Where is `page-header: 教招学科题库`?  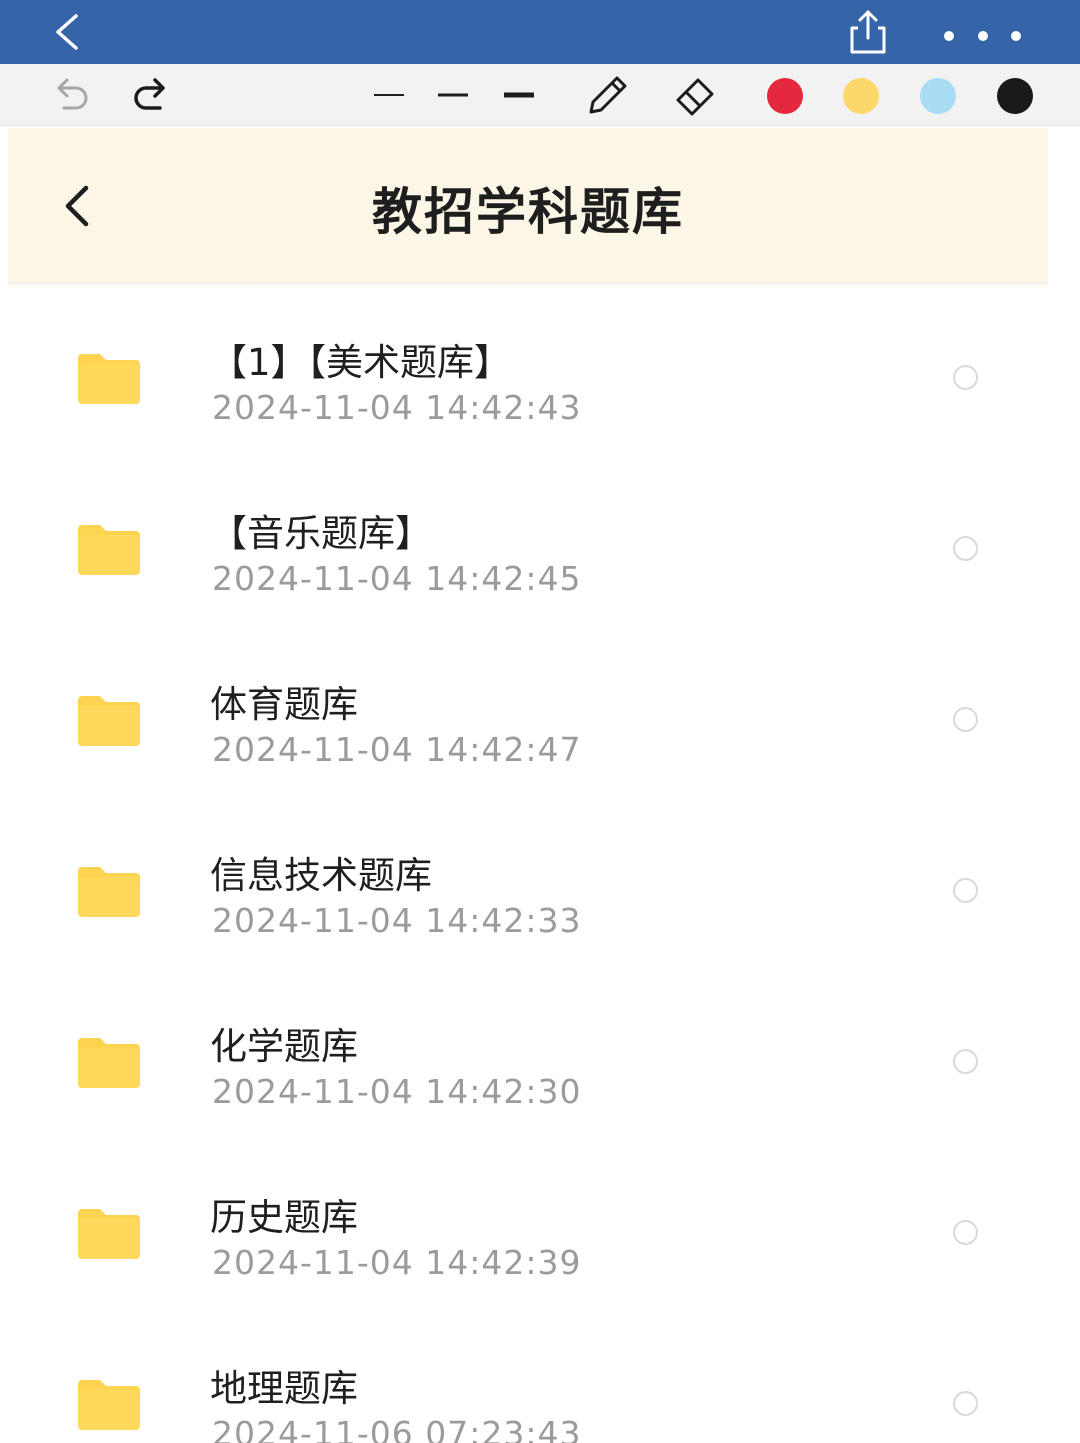 page-header: 教招学科题库 is located at coordinates (528, 205).